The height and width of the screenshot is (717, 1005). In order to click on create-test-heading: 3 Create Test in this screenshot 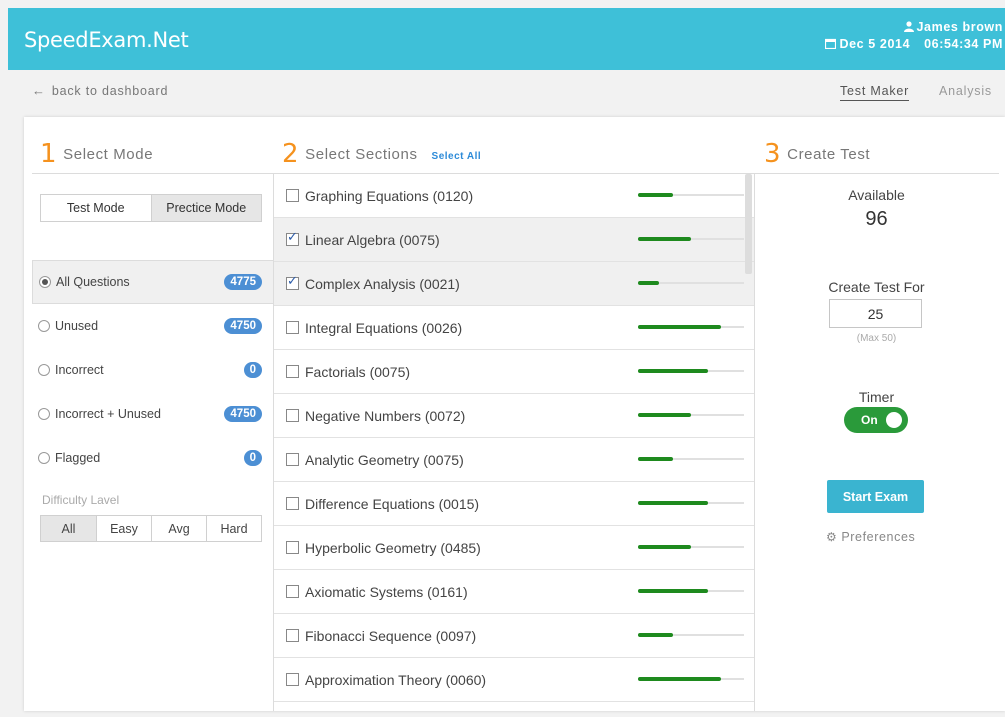, I will do `click(817, 154)`.